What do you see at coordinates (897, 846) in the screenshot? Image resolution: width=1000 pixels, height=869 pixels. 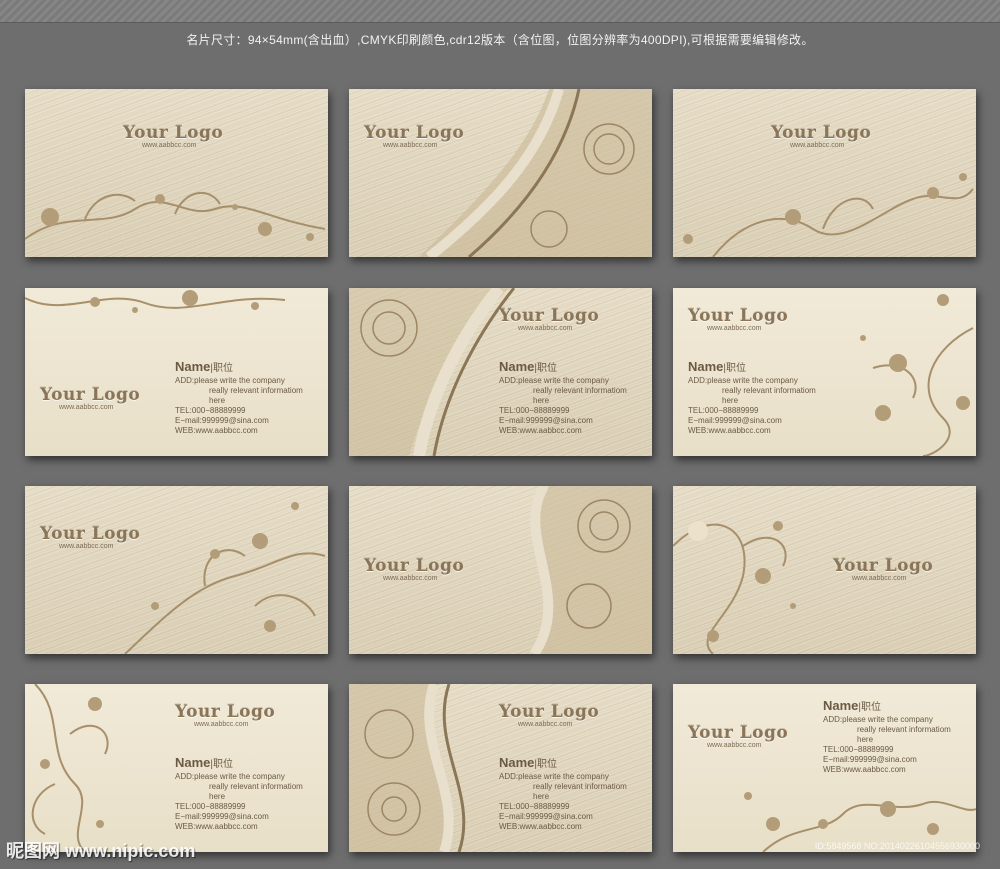 I see `image-id-watermark: ID:5849568 NO:20140226104556930000` at bounding box center [897, 846].